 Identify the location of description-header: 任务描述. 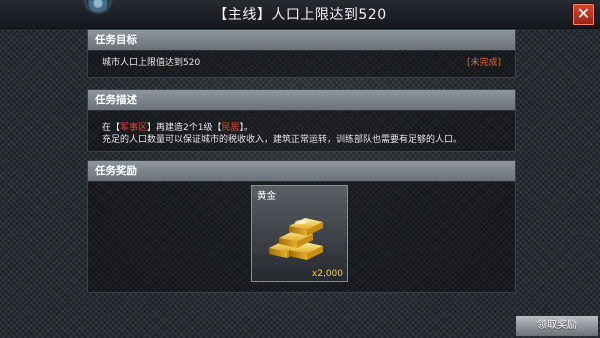
(301, 100).